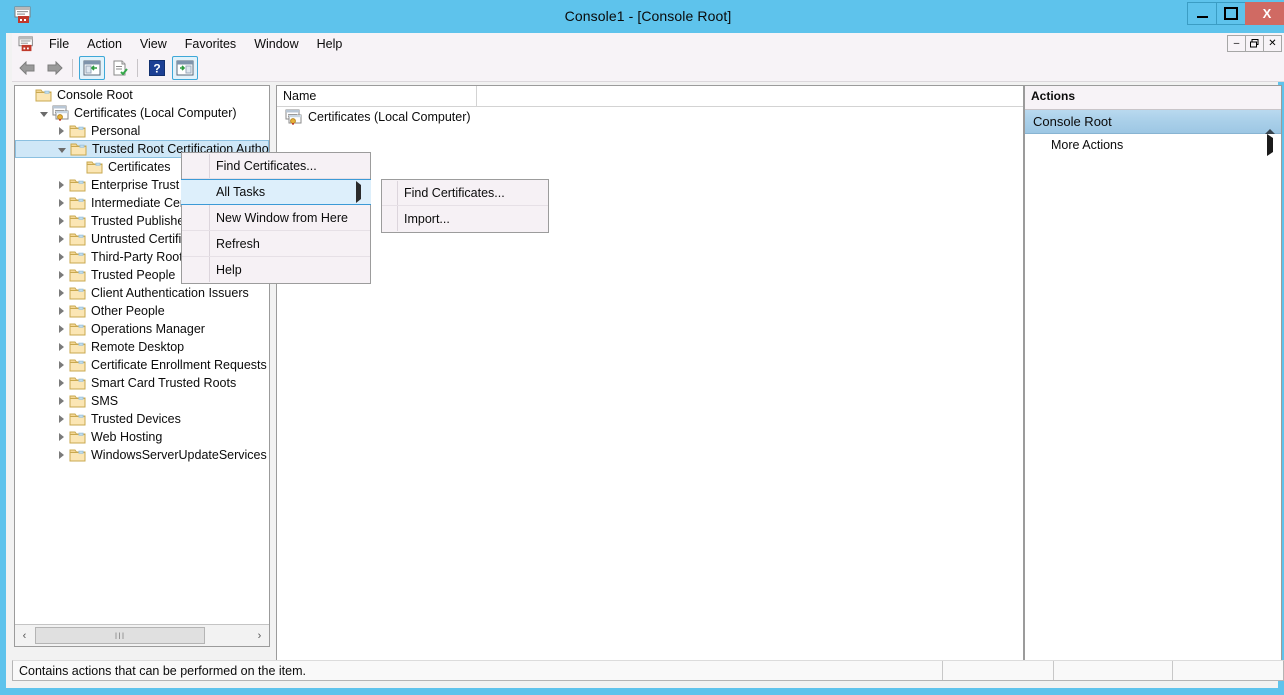 This screenshot has width=1284, height=695. Describe the element at coordinates (294, 117) in the screenshot. I see `certificates-icon` at that location.